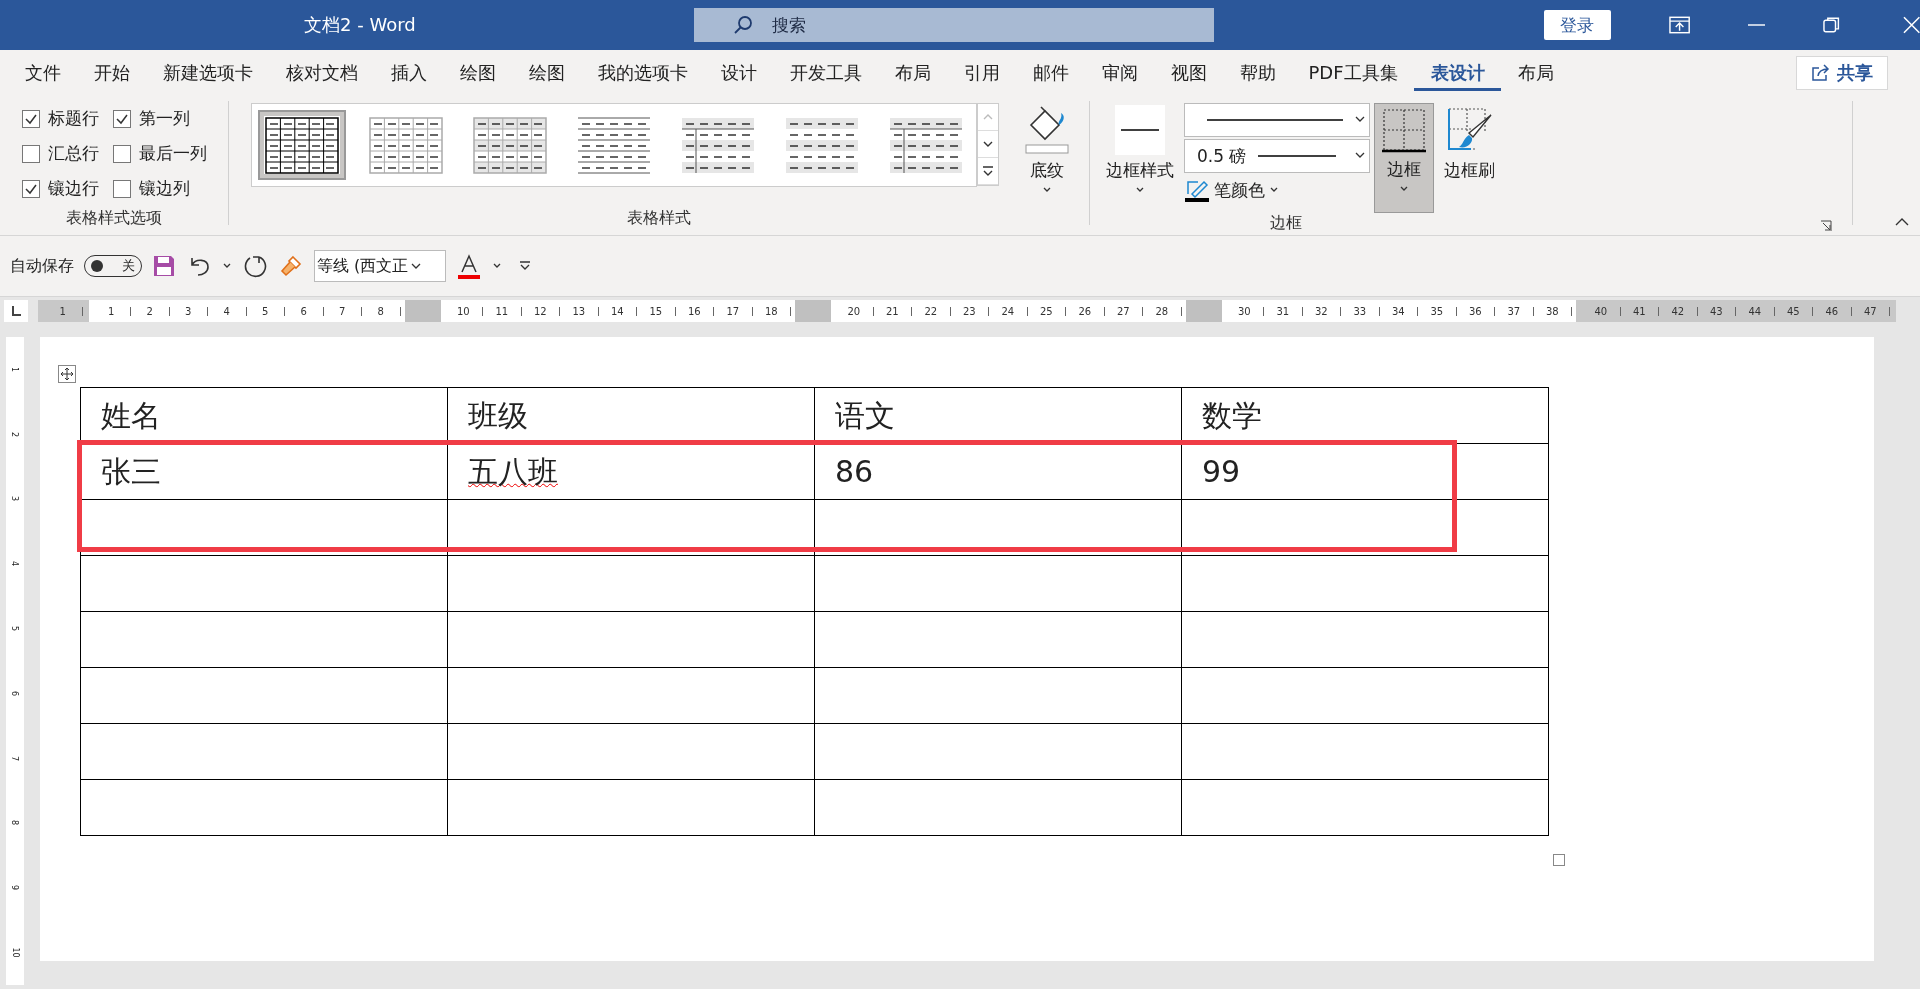 Image resolution: width=1920 pixels, height=989 pixels. Describe the element at coordinates (42, 266) in the screenshot. I see `autosave-label: 自动保存` at that location.